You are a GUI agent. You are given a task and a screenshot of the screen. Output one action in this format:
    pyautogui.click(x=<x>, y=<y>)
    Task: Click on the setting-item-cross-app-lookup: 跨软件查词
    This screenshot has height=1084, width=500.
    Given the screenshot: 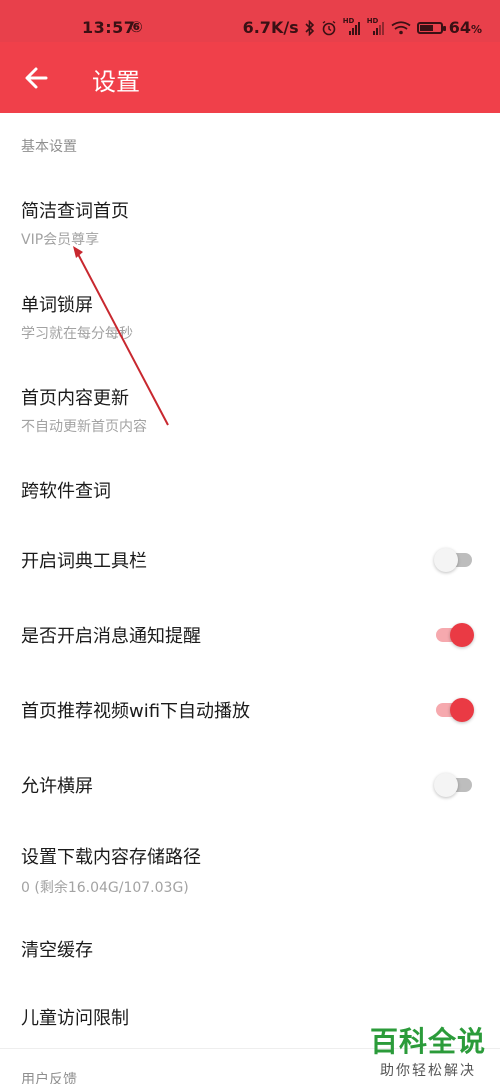 What is the action you would take?
    pyautogui.click(x=250, y=491)
    